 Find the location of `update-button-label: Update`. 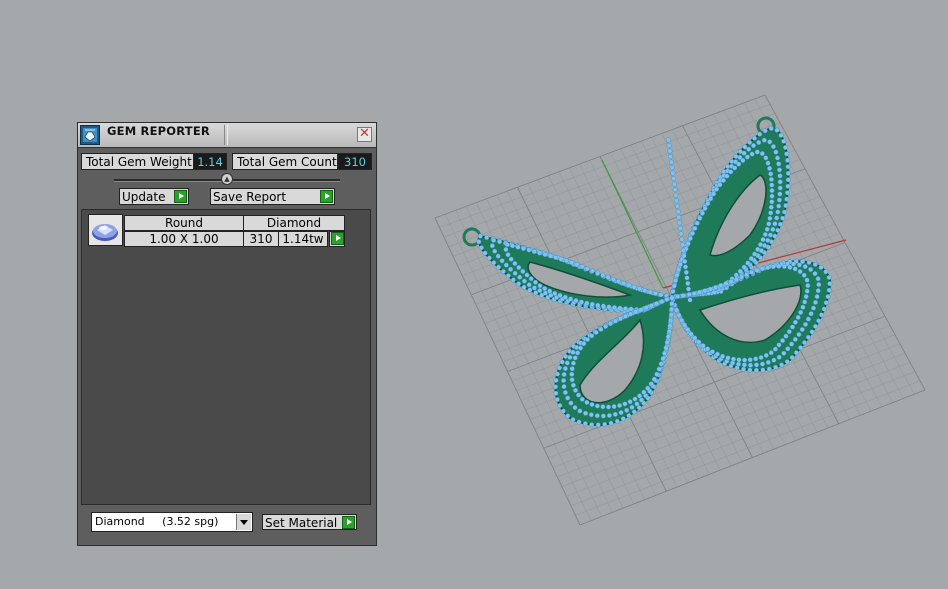

update-button-label: Update is located at coordinates (144, 197).